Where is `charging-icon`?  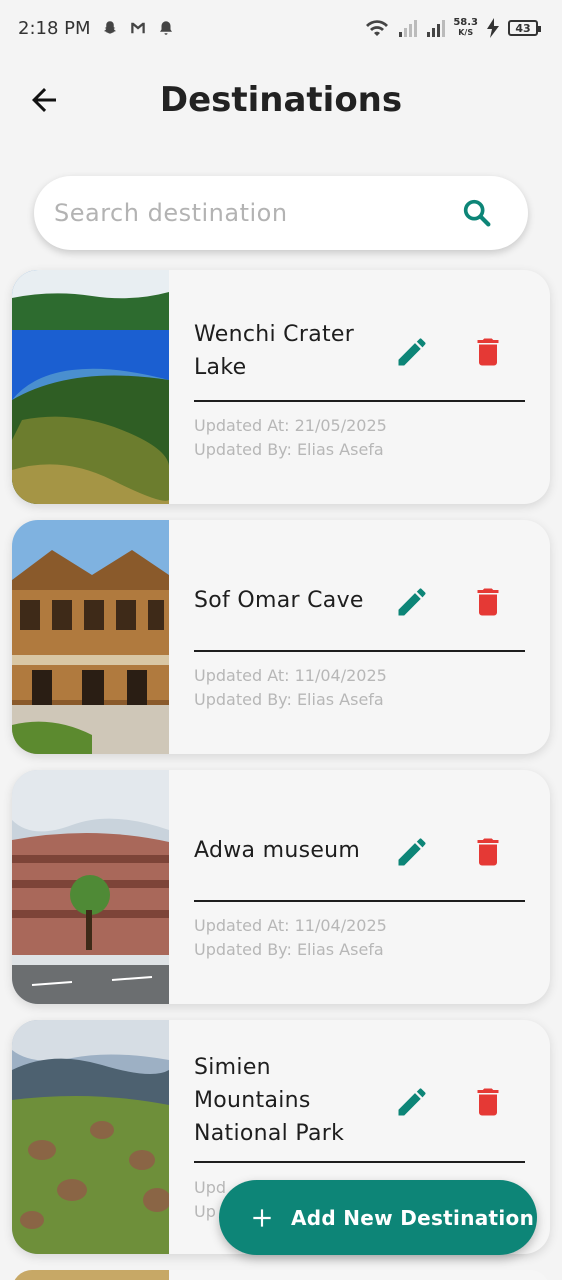 charging-icon is located at coordinates (493, 28).